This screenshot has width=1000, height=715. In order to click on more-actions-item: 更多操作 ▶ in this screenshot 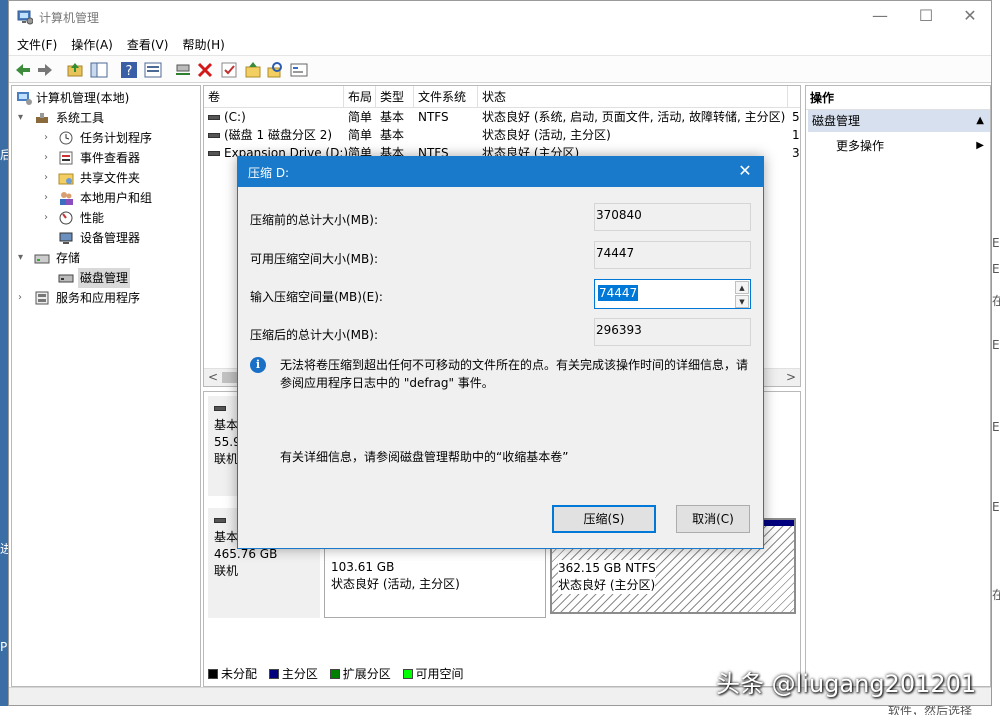, I will do `click(911, 146)`.